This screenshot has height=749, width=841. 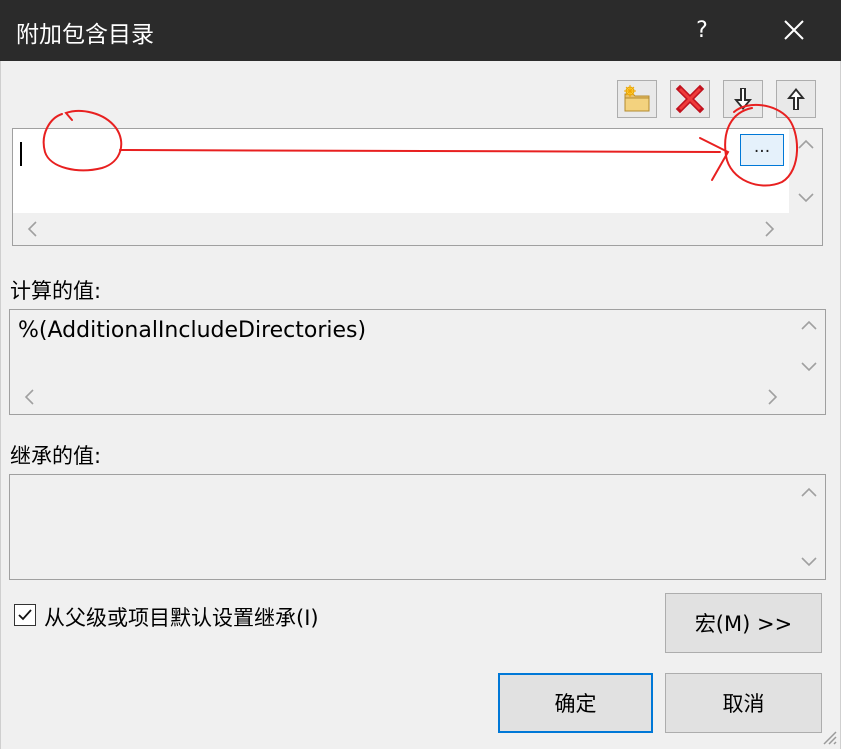 I want to click on directory-list-hscroll, so click(x=401, y=229).